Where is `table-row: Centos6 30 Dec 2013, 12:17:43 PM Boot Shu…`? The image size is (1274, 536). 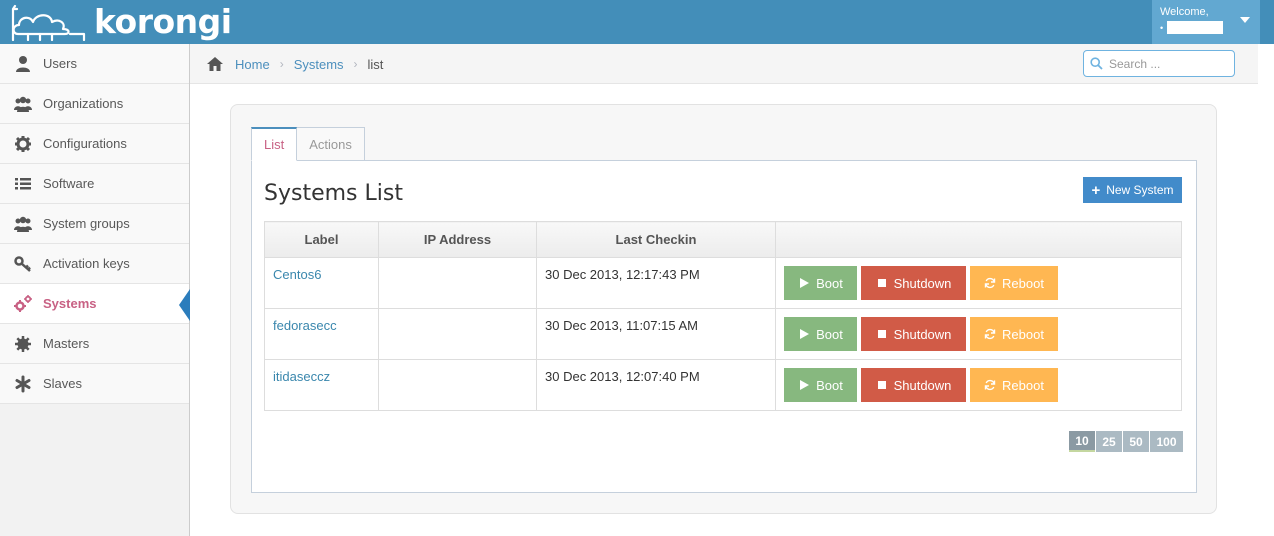
table-row: Centos6 30 Dec 2013, 12:17:43 PM Boot Shu… is located at coordinates (723, 283).